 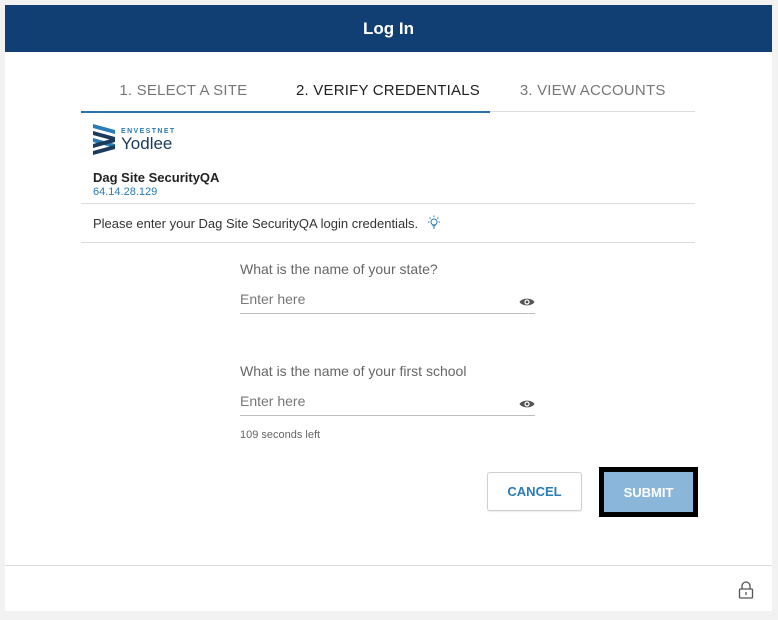 I want to click on question-2-label: What is the name of your first school, so click(x=353, y=371).